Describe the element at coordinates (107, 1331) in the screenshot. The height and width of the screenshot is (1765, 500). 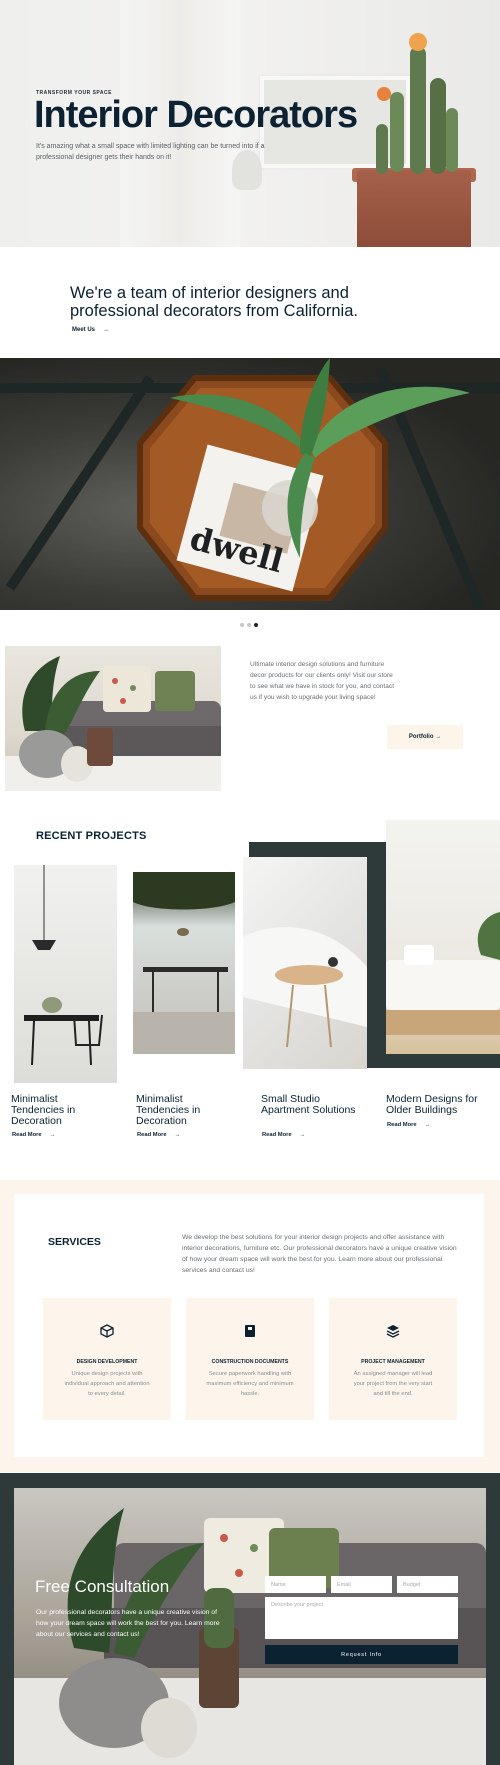
I see `cube-icon` at that location.